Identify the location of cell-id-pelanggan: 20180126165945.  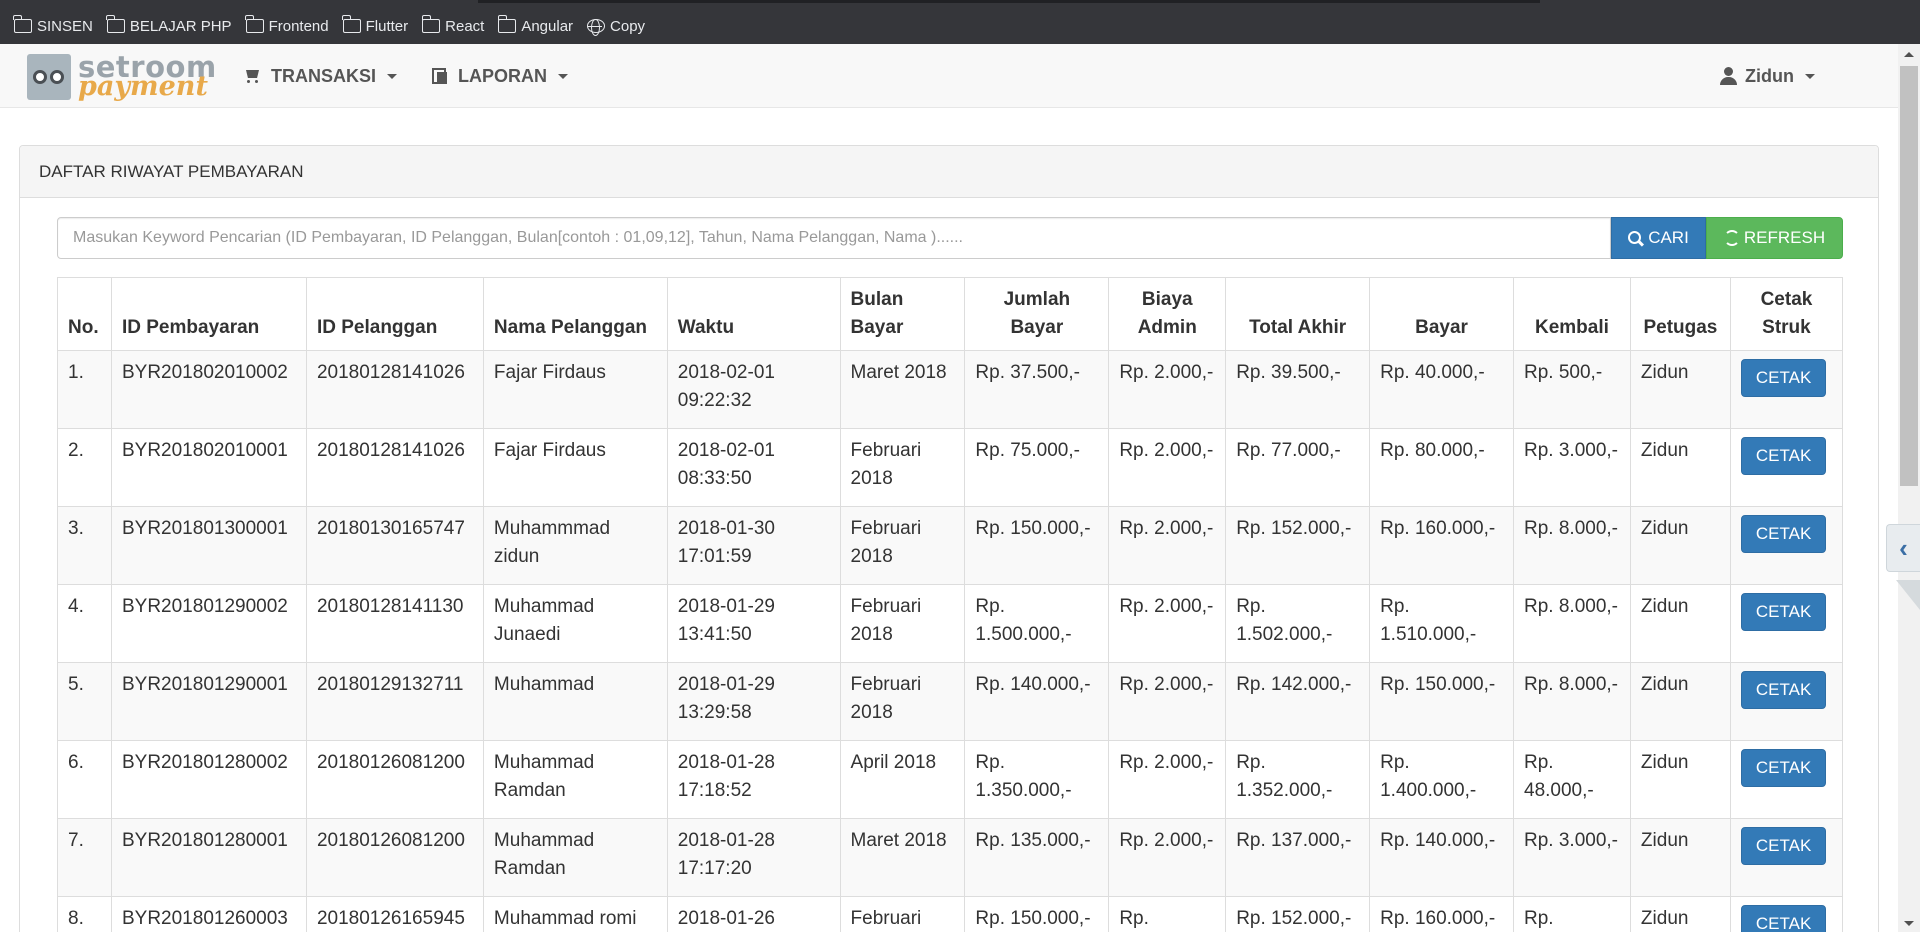
(394, 914).